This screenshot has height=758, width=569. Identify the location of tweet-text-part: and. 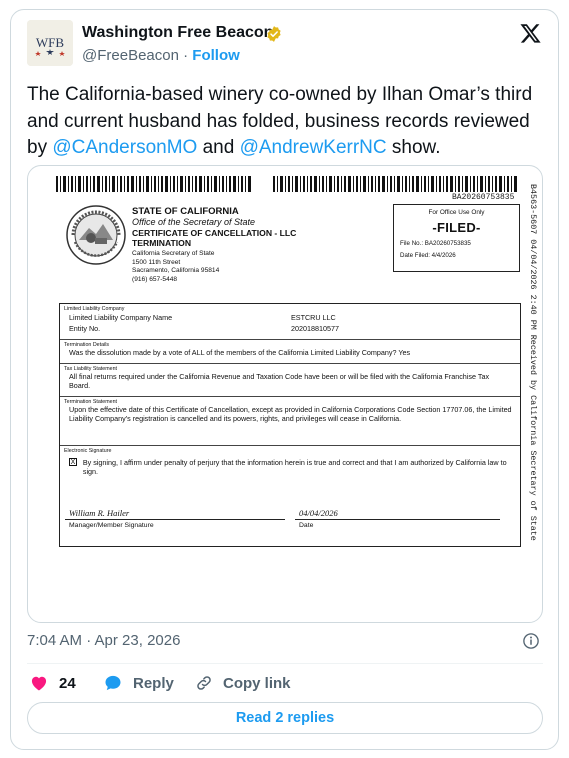
(218, 147).